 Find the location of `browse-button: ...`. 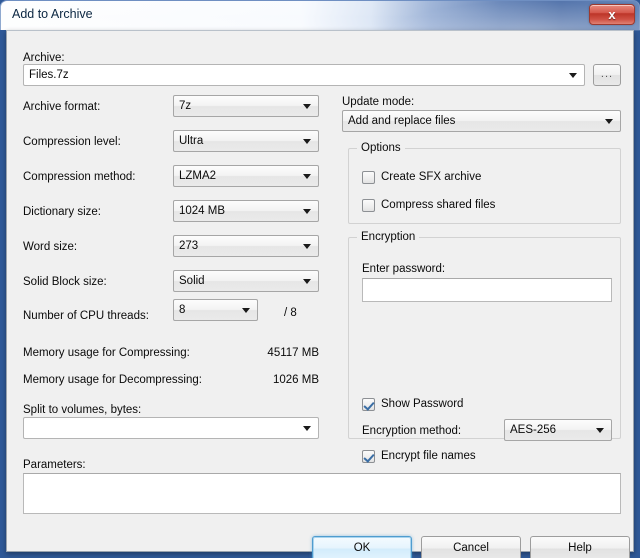

browse-button: ... is located at coordinates (607, 75).